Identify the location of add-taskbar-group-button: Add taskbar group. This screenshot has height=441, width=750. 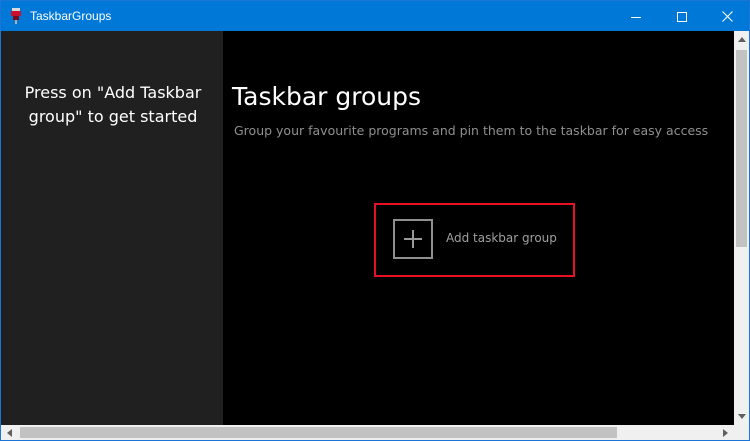
(474, 240).